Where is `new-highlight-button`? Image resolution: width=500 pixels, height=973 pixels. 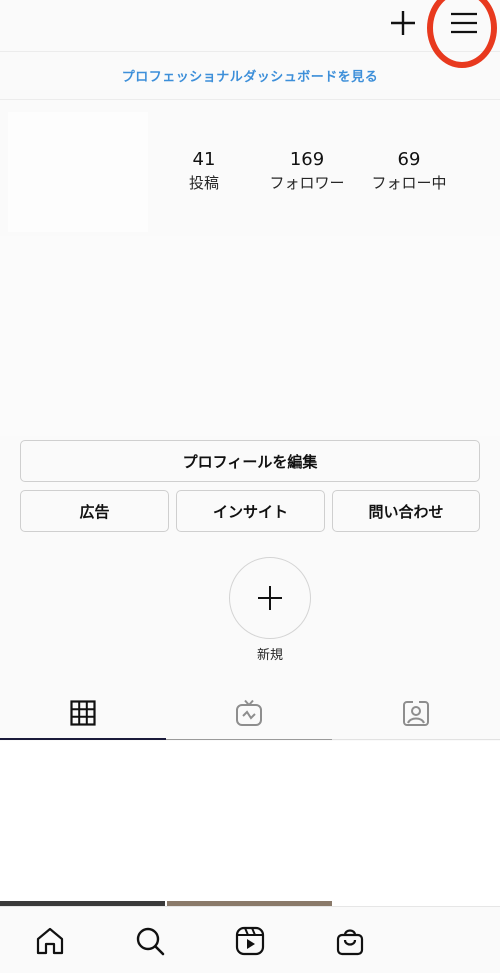
new-highlight-button is located at coordinates (270, 598).